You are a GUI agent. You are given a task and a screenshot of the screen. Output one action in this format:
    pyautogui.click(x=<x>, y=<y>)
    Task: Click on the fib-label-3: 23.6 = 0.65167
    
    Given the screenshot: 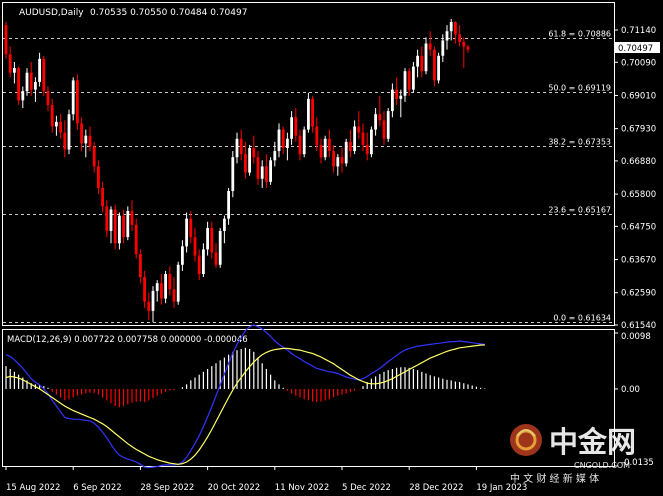 What is the action you would take?
    pyautogui.click(x=579, y=210)
    